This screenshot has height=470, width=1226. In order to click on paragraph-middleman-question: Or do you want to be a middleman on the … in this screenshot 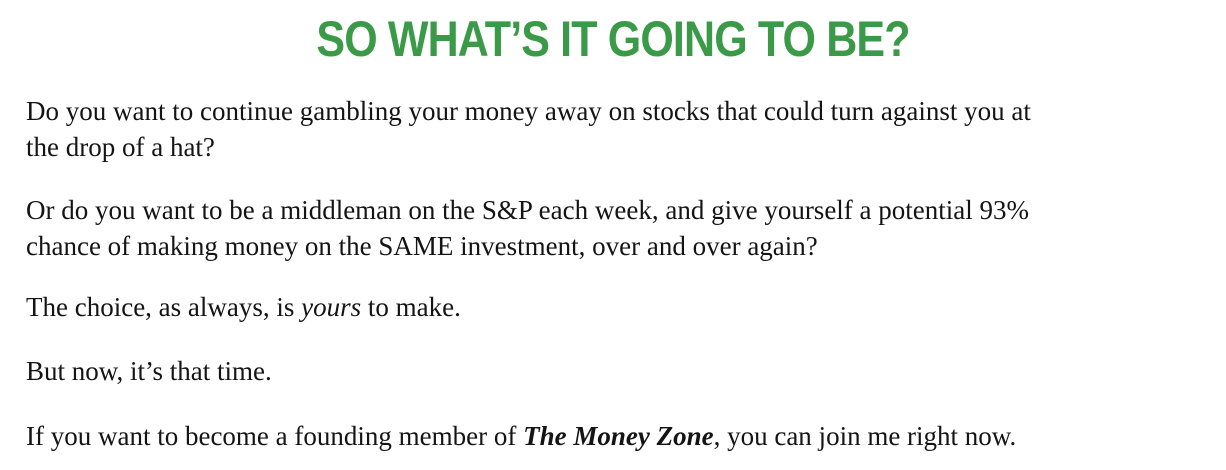, I will do `click(621, 228)`.